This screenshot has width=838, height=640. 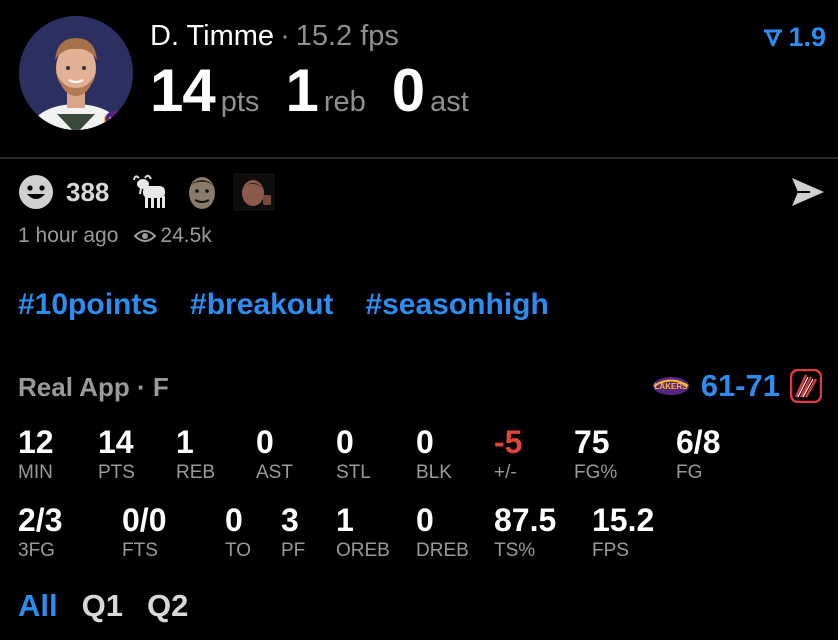 I want to click on stat-label: PF, so click(x=293, y=550).